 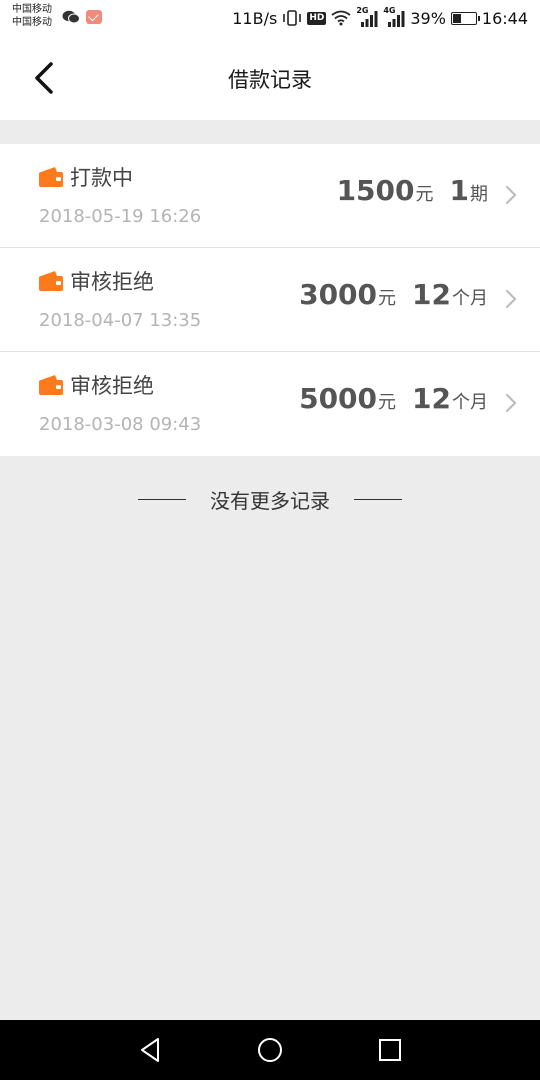 I want to click on wechat-icon, so click(x=71, y=17).